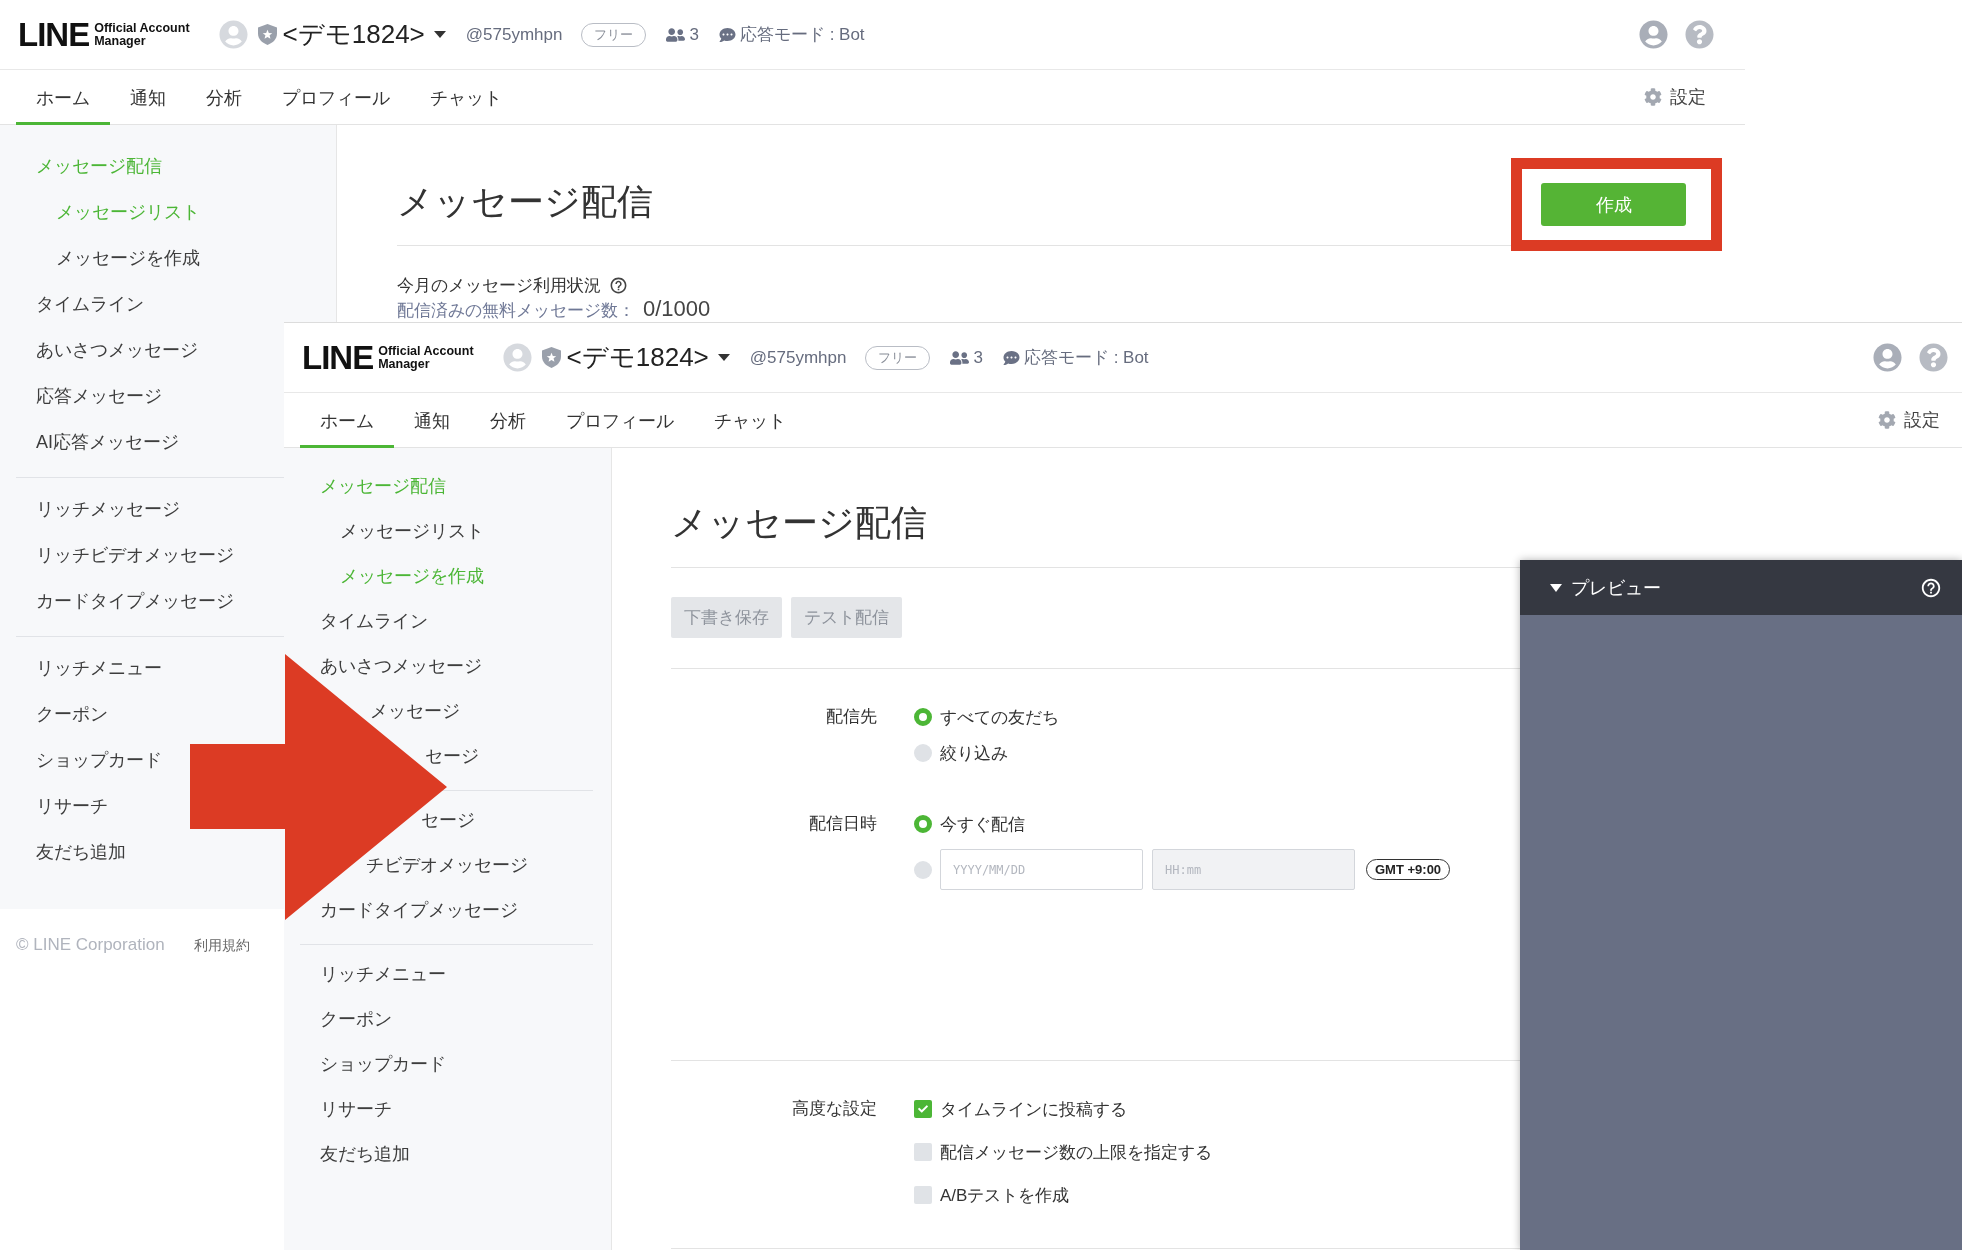 Image resolution: width=1962 pixels, height=1250 pixels. Describe the element at coordinates (221, 946) in the screenshot. I see `terms-link: 利用規約` at that location.